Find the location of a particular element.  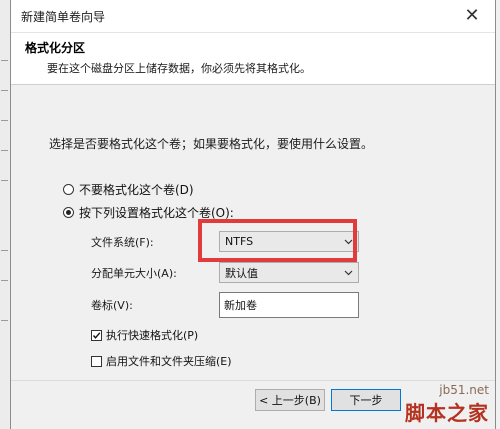

back-button: < 上一步(B) is located at coordinates (290, 400).